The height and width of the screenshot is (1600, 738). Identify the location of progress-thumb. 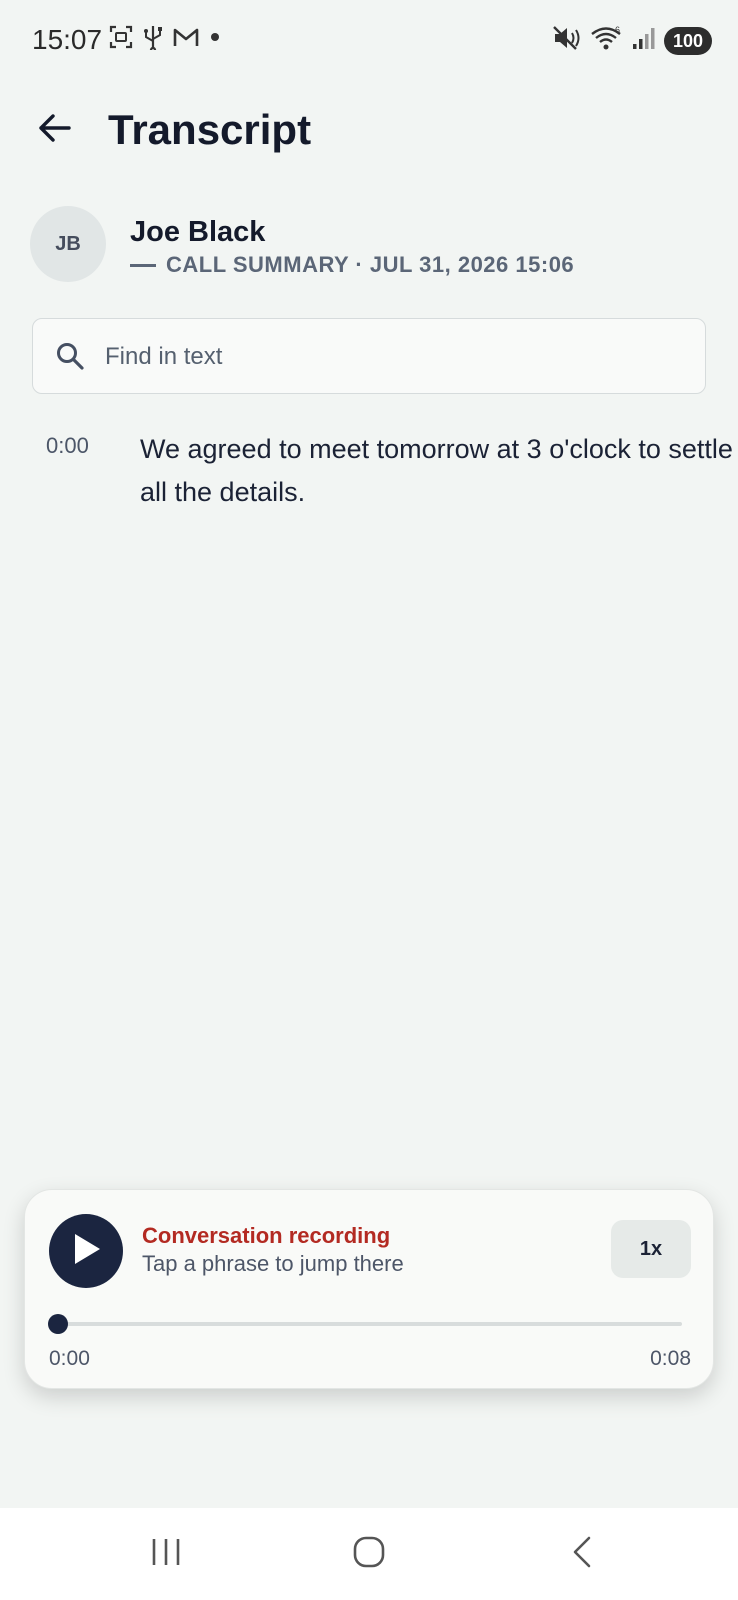
(58, 1324).